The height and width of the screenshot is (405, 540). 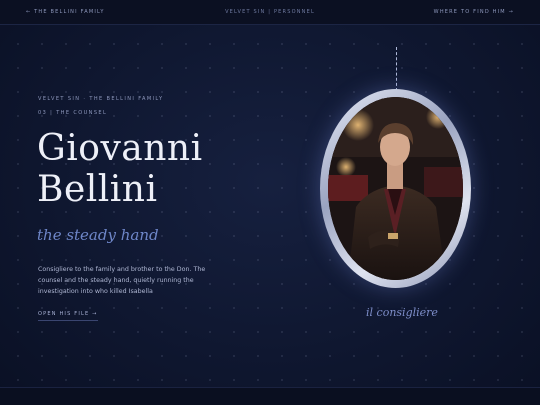 I want to click on character-tagline: the steady hand, so click(x=98, y=235).